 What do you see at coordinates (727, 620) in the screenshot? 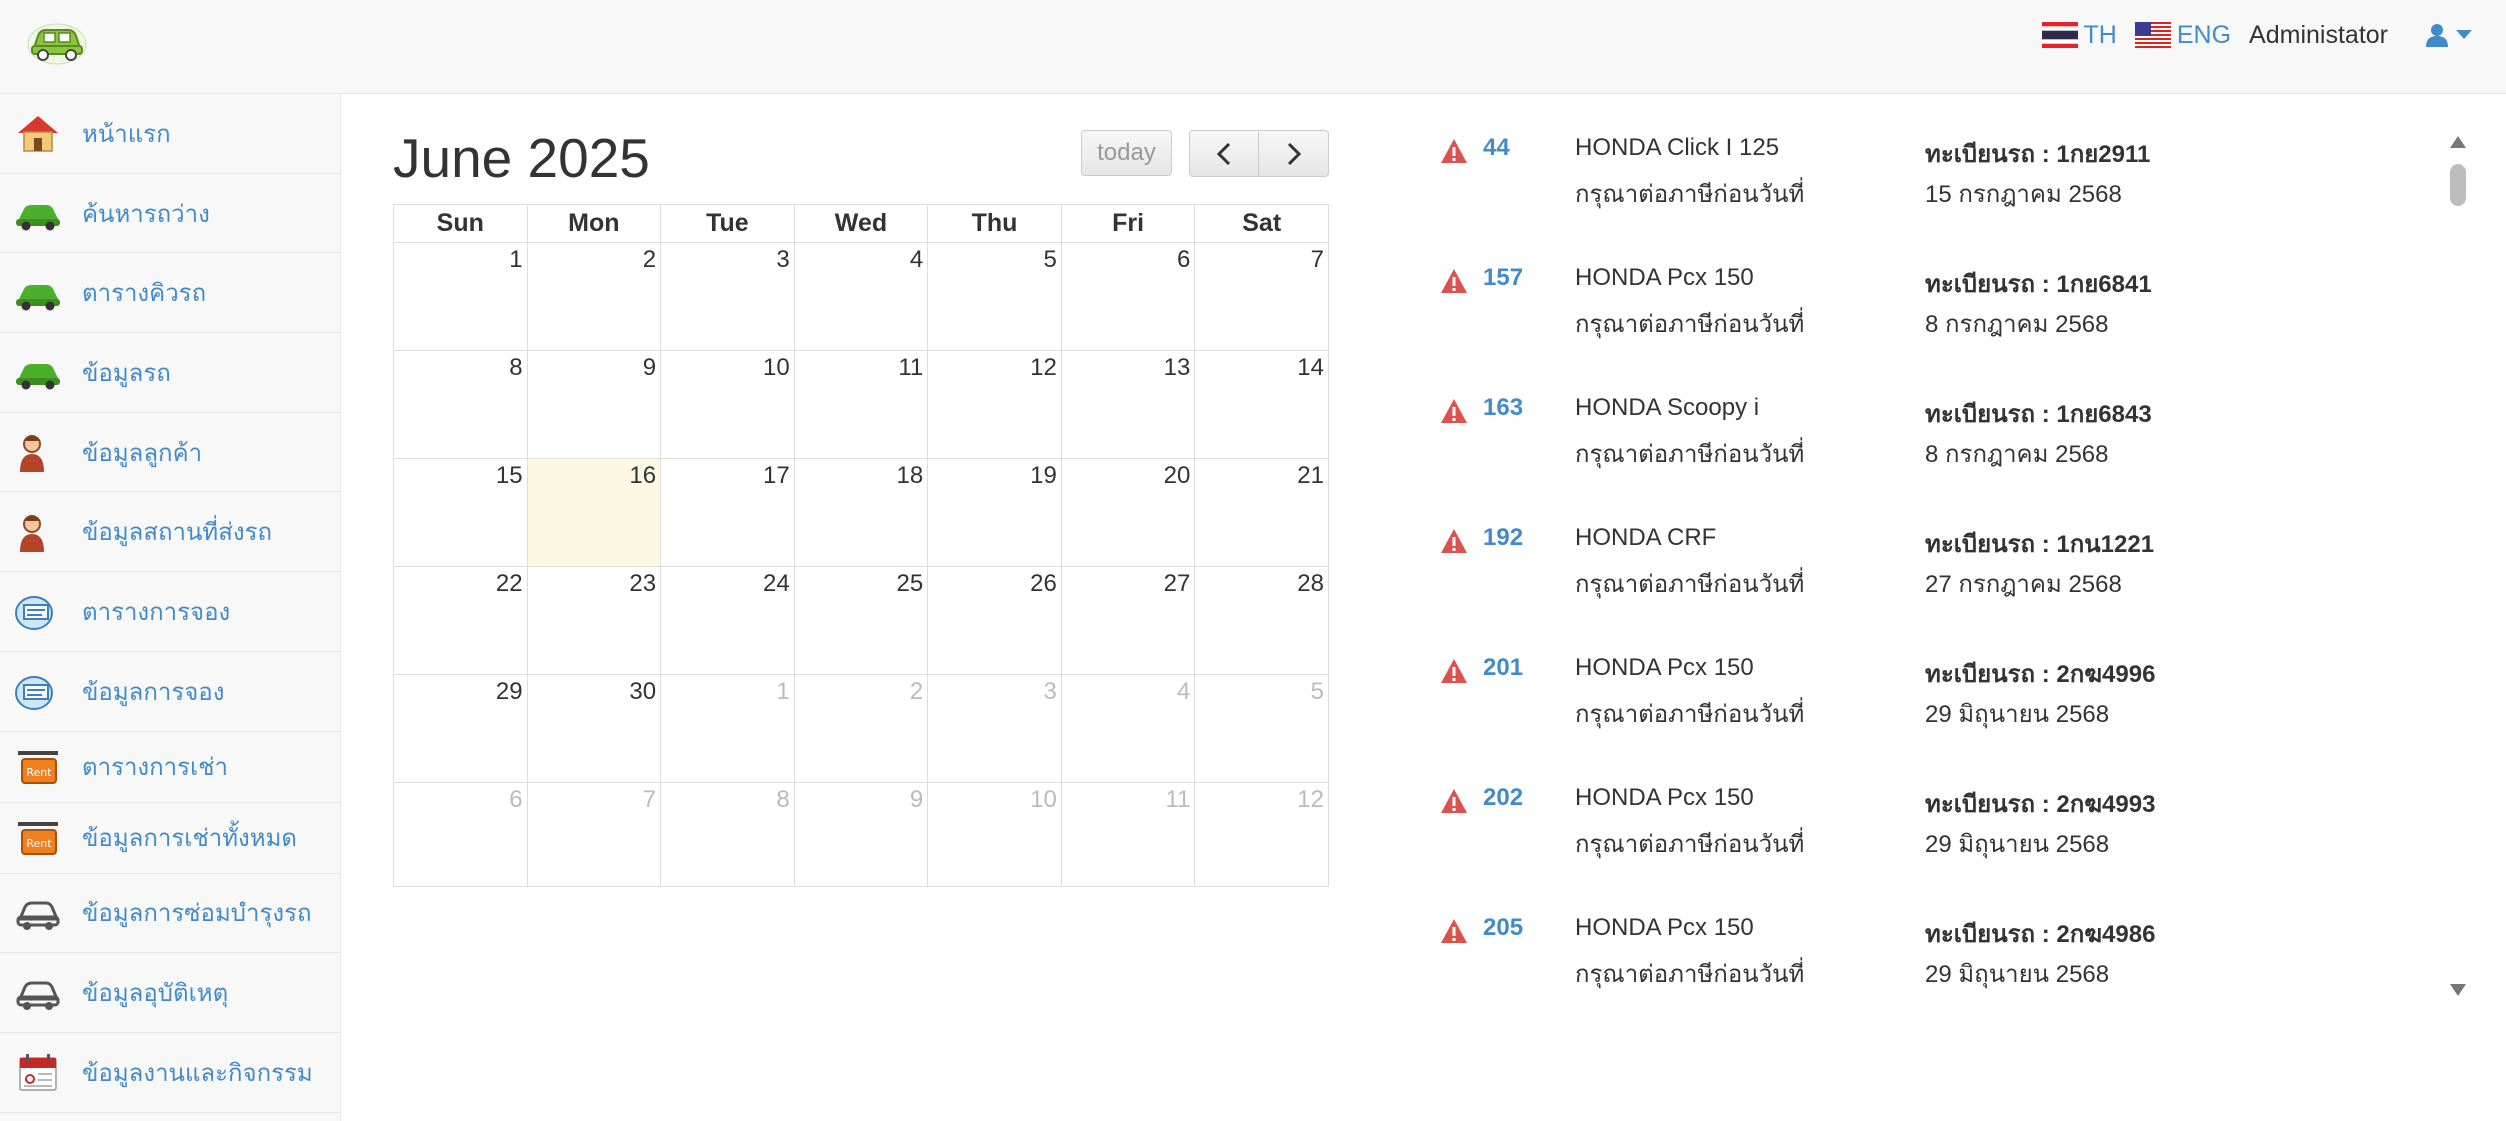
I see `calendar-day: 24` at bounding box center [727, 620].